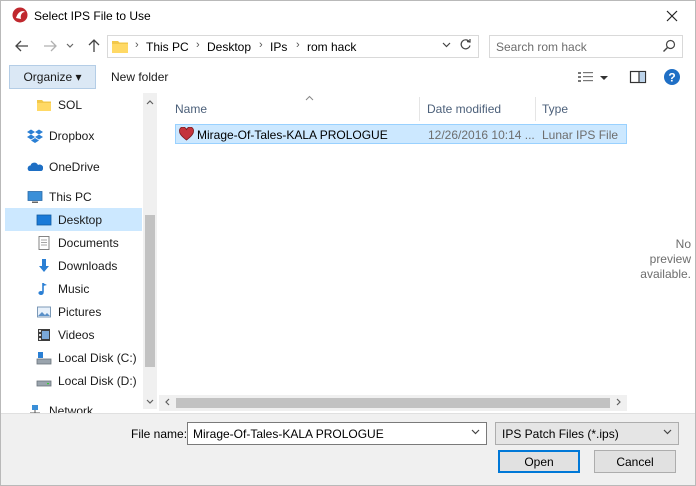 This screenshot has width=696, height=486. I want to click on organize-button: Organize ▾, so click(52, 77).